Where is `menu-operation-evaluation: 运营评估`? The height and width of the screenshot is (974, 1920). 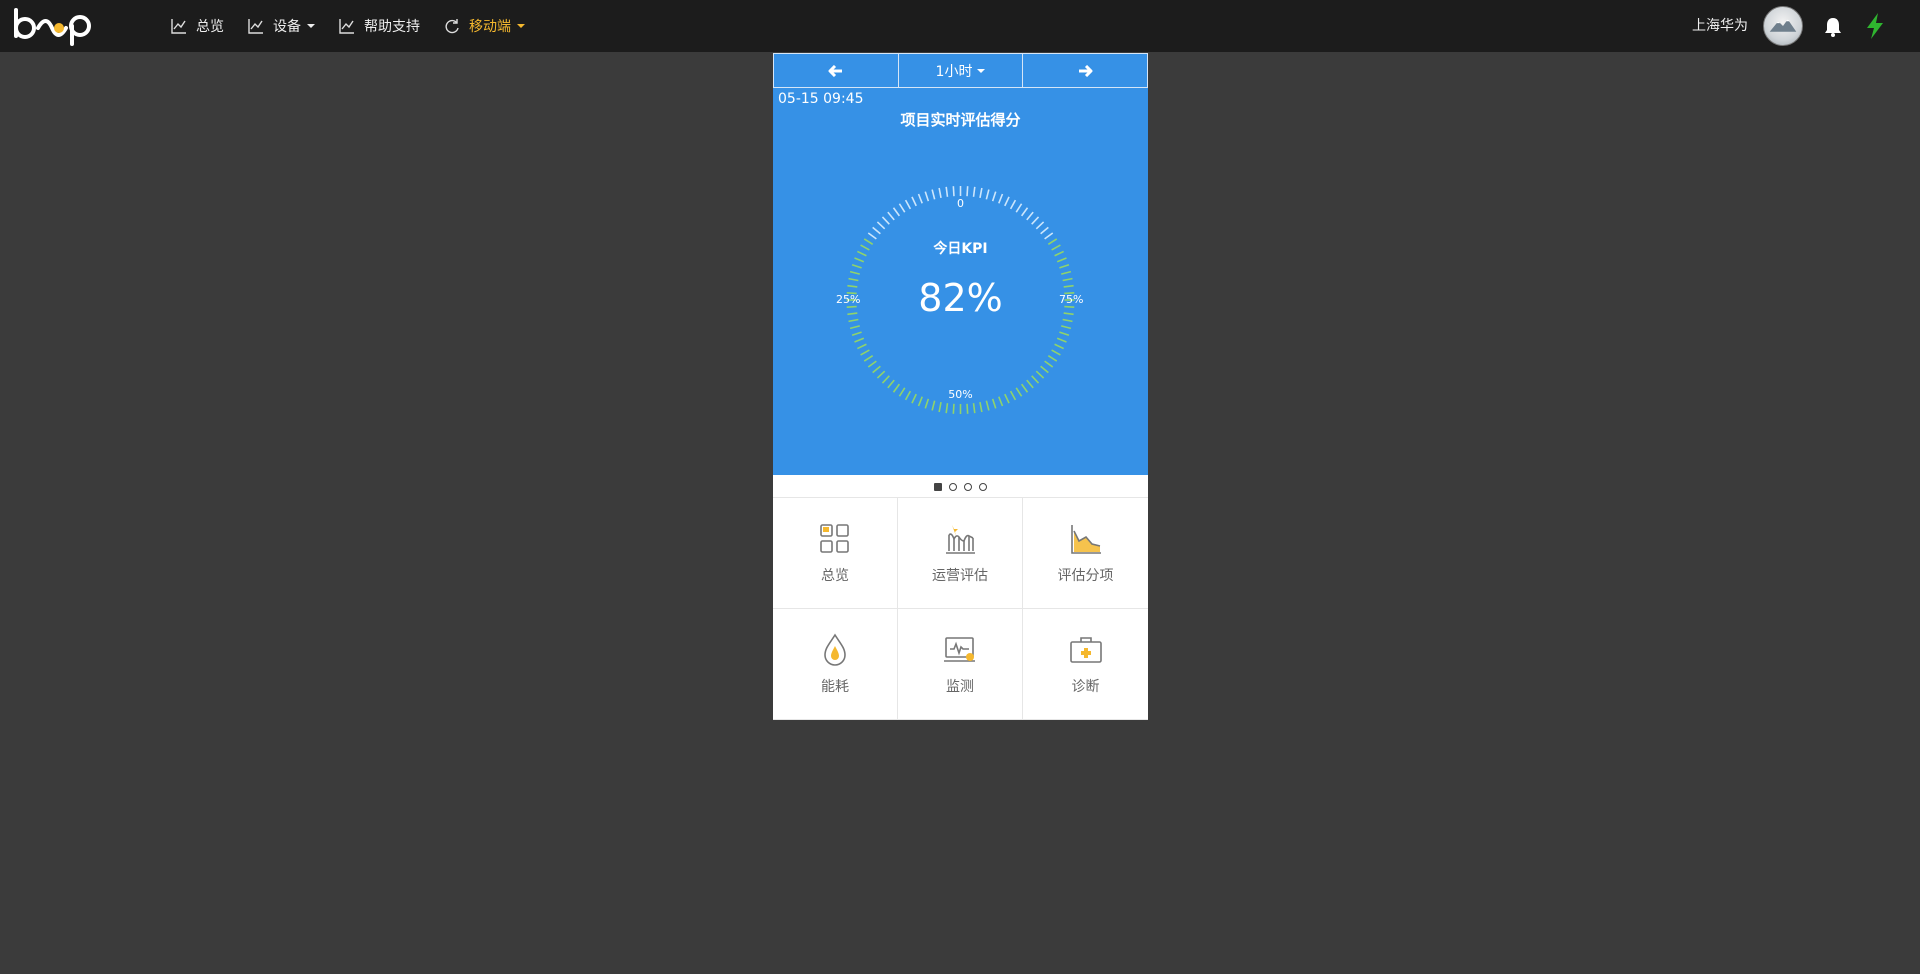 menu-operation-evaluation: 运营评估 is located at coordinates (960, 553).